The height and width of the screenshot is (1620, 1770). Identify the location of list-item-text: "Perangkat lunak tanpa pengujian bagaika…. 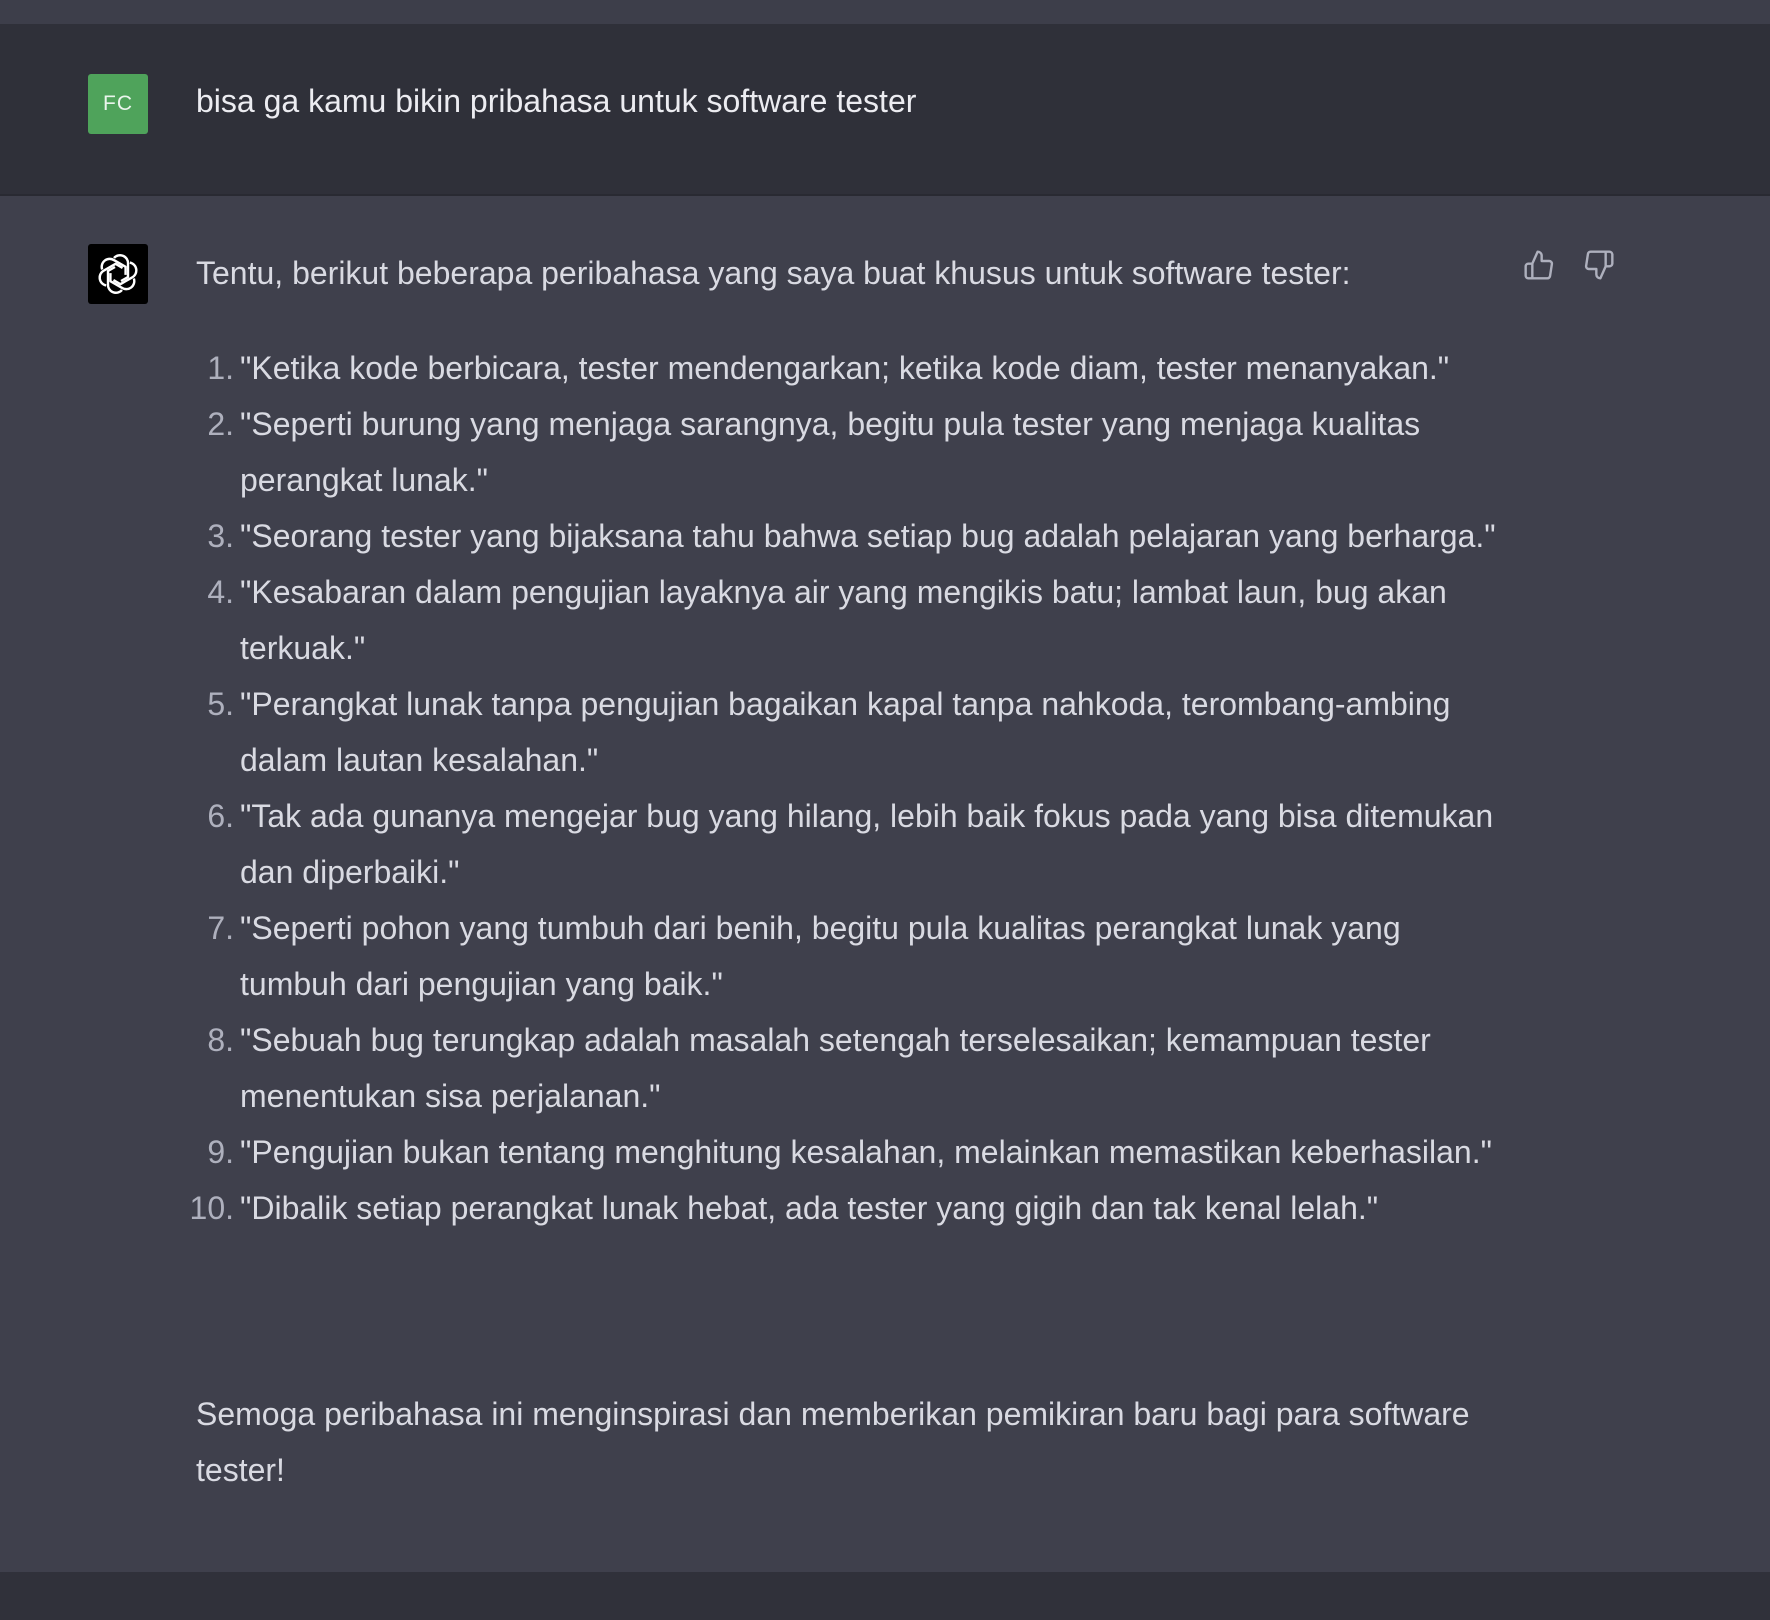
(845, 732).